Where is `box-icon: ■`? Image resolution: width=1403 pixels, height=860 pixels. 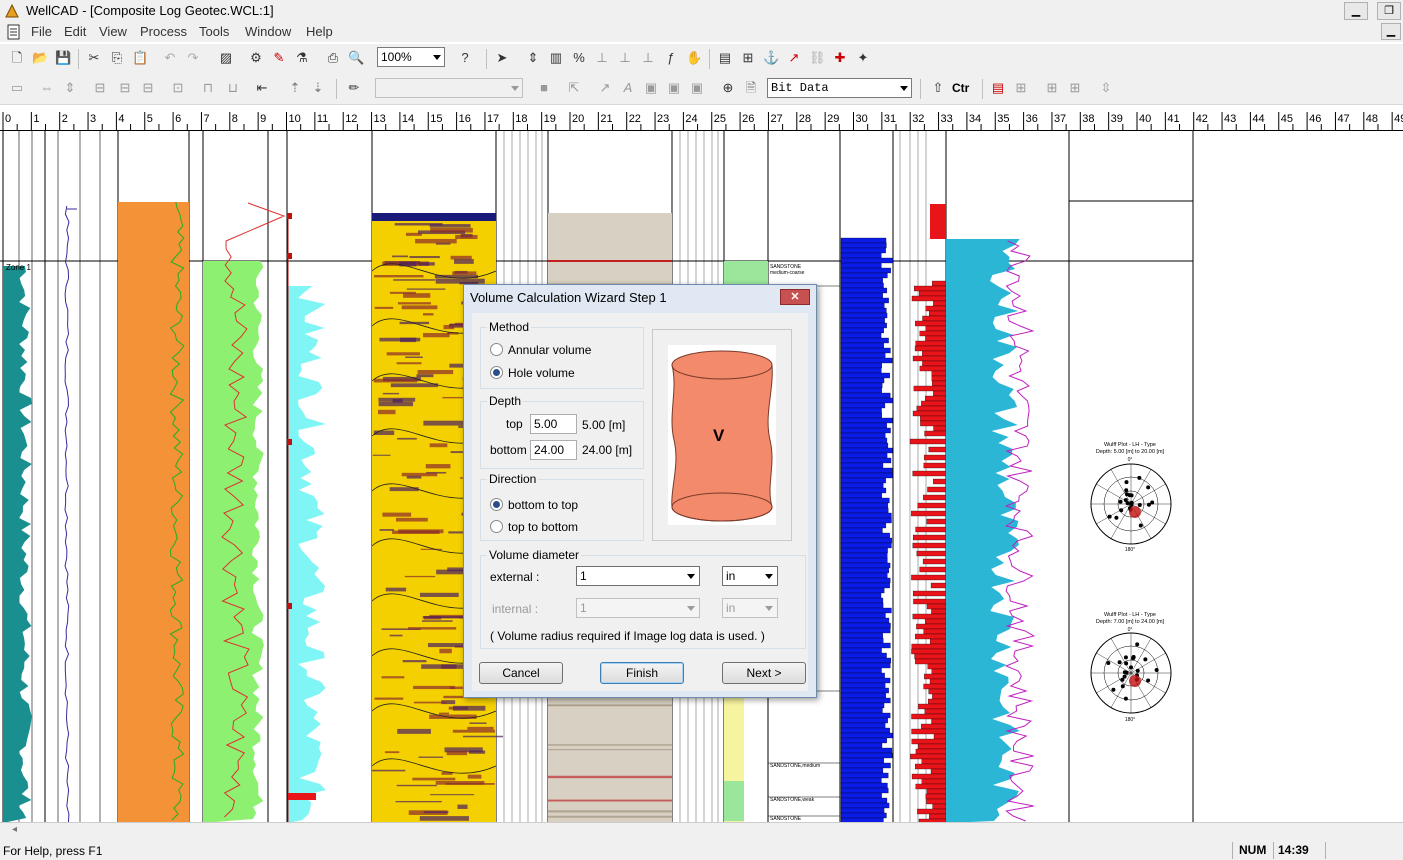
box-icon: ■ is located at coordinates (544, 88).